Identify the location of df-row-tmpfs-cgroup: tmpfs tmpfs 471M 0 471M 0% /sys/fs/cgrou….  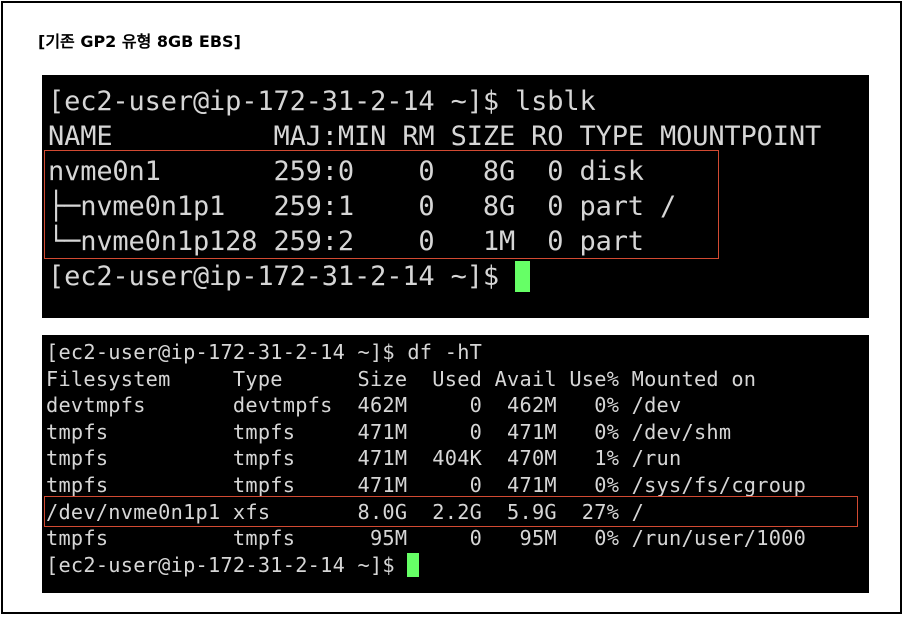
(426, 485).